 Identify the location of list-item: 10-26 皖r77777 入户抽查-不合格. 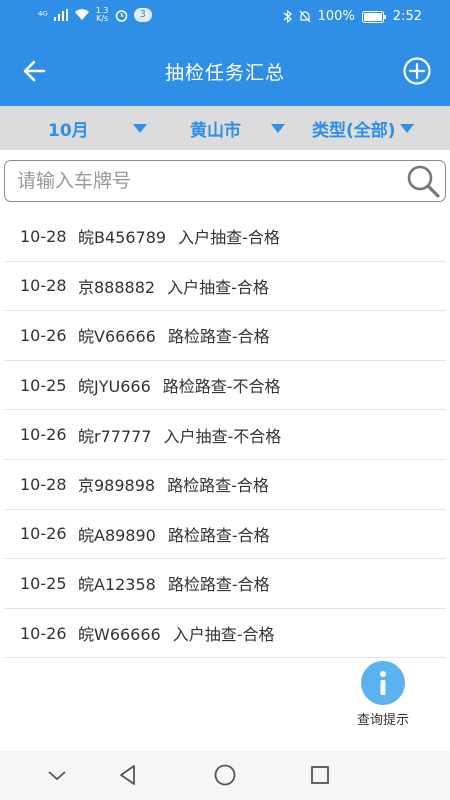
(225, 435).